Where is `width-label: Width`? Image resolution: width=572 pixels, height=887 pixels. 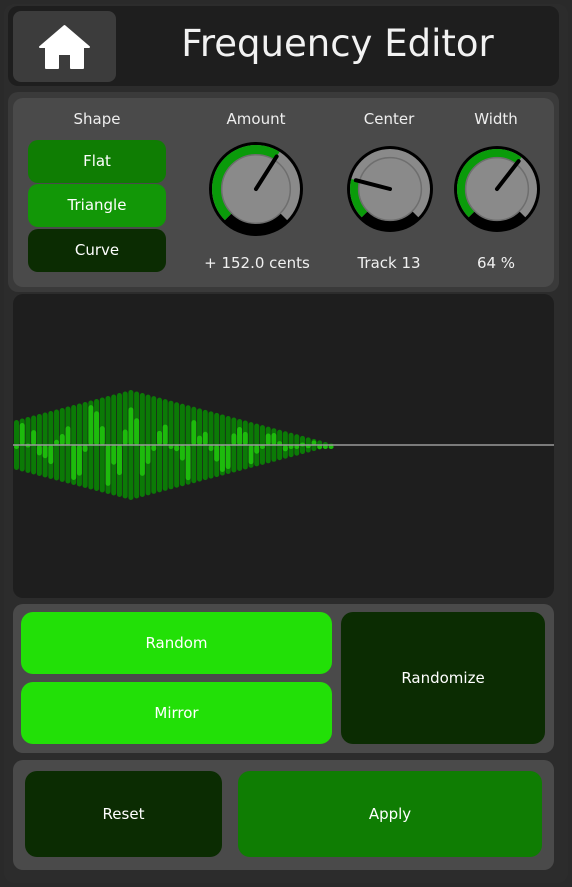 width-label: Width is located at coordinates (496, 119).